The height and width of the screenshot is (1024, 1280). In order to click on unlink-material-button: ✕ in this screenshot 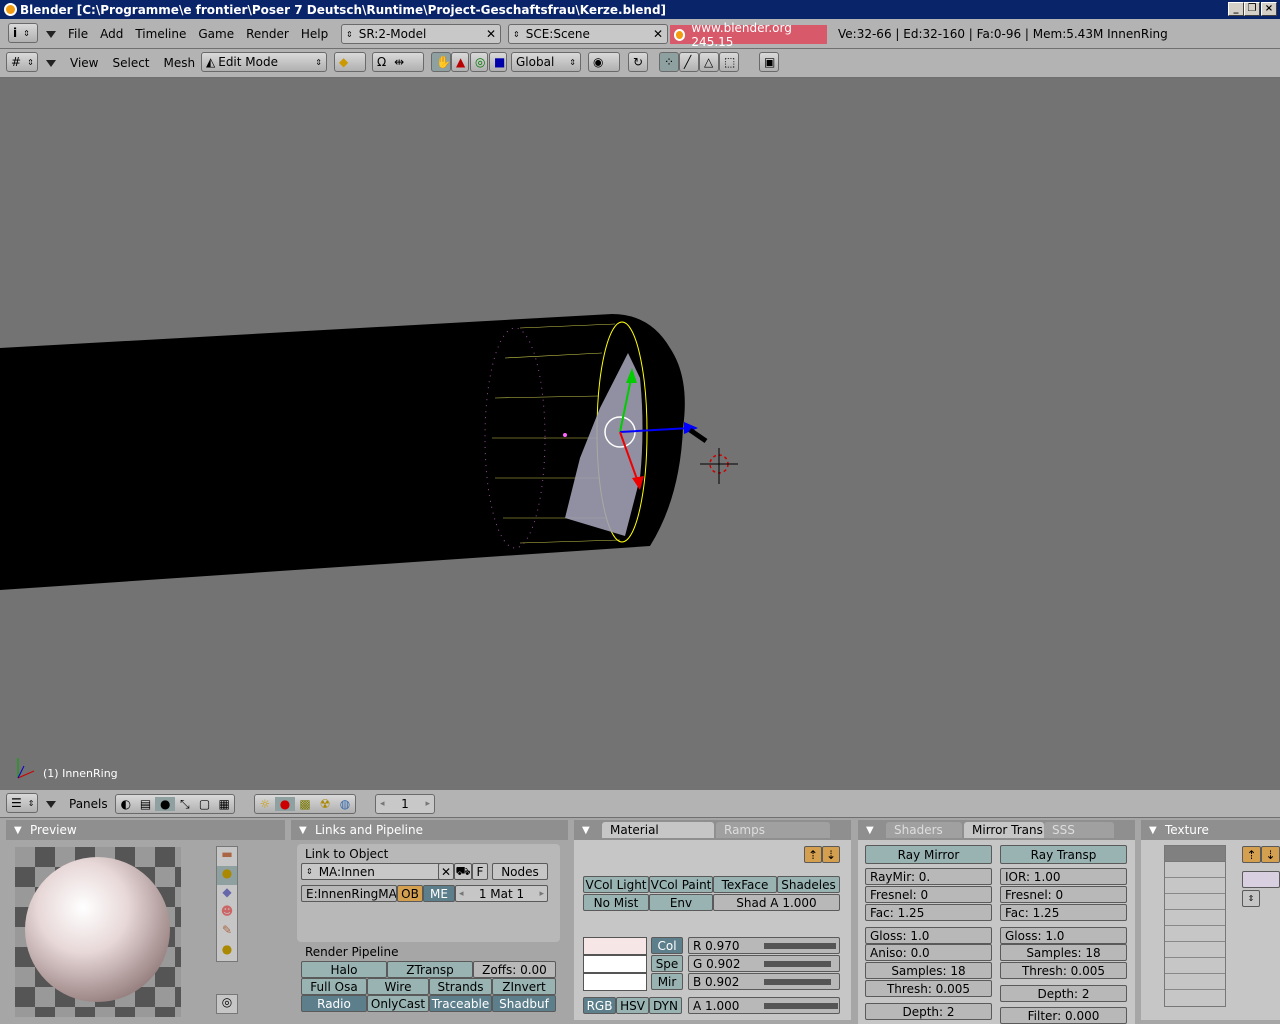, I will do `click(446, 871)`.